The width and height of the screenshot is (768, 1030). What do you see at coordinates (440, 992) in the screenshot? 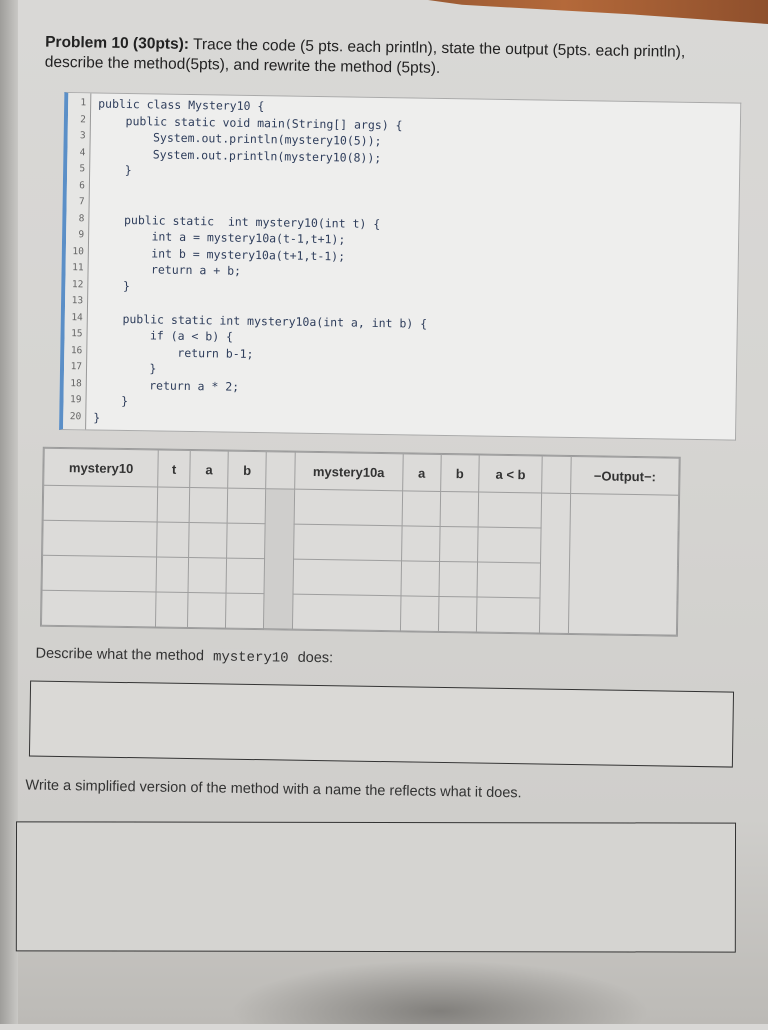
I see `hand-shadow` at bounding box center [440, 992].